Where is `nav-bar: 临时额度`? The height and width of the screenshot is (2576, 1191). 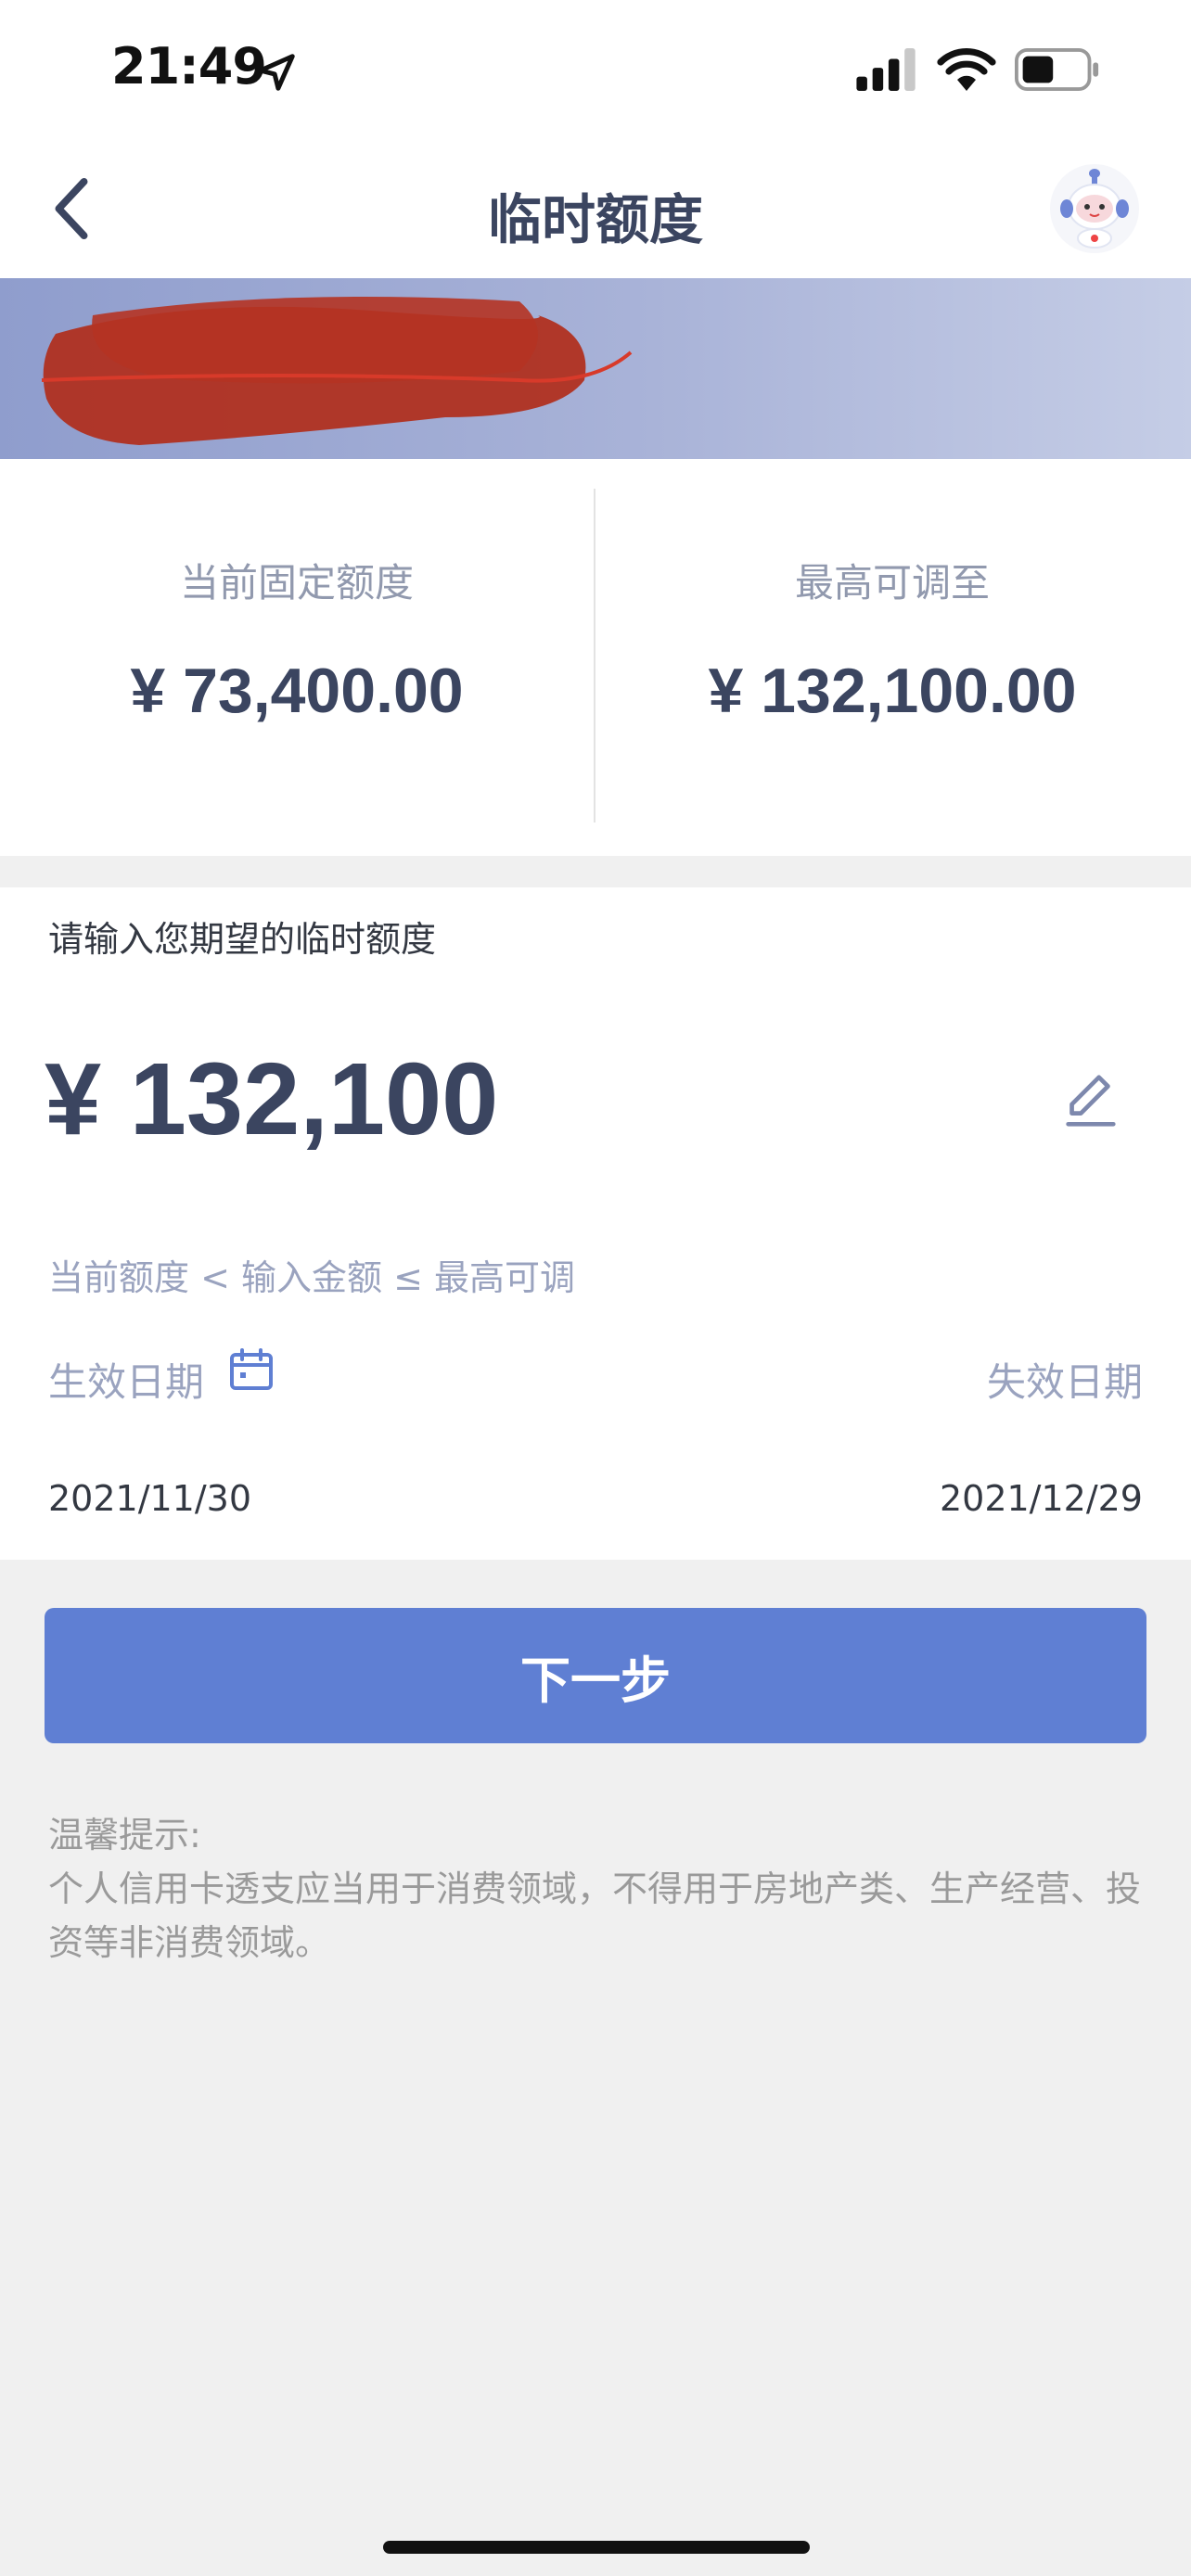 nav-bar: 临时额度 is located at coordinates (595, 208).